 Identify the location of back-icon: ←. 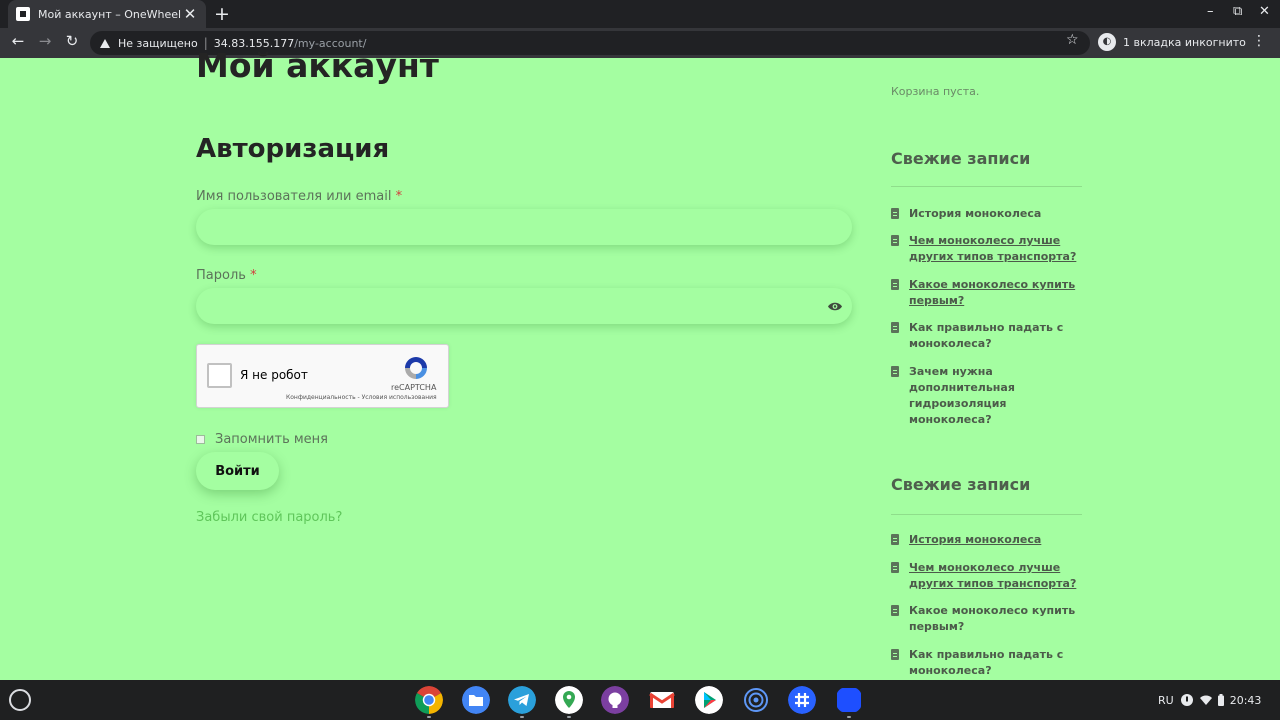
(18, 41).